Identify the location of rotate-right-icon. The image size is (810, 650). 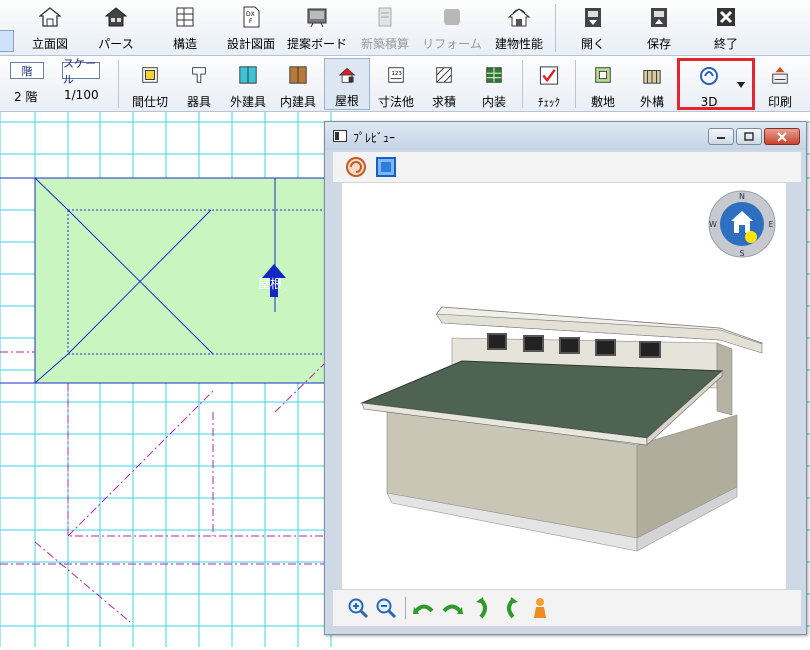
(452, 608).